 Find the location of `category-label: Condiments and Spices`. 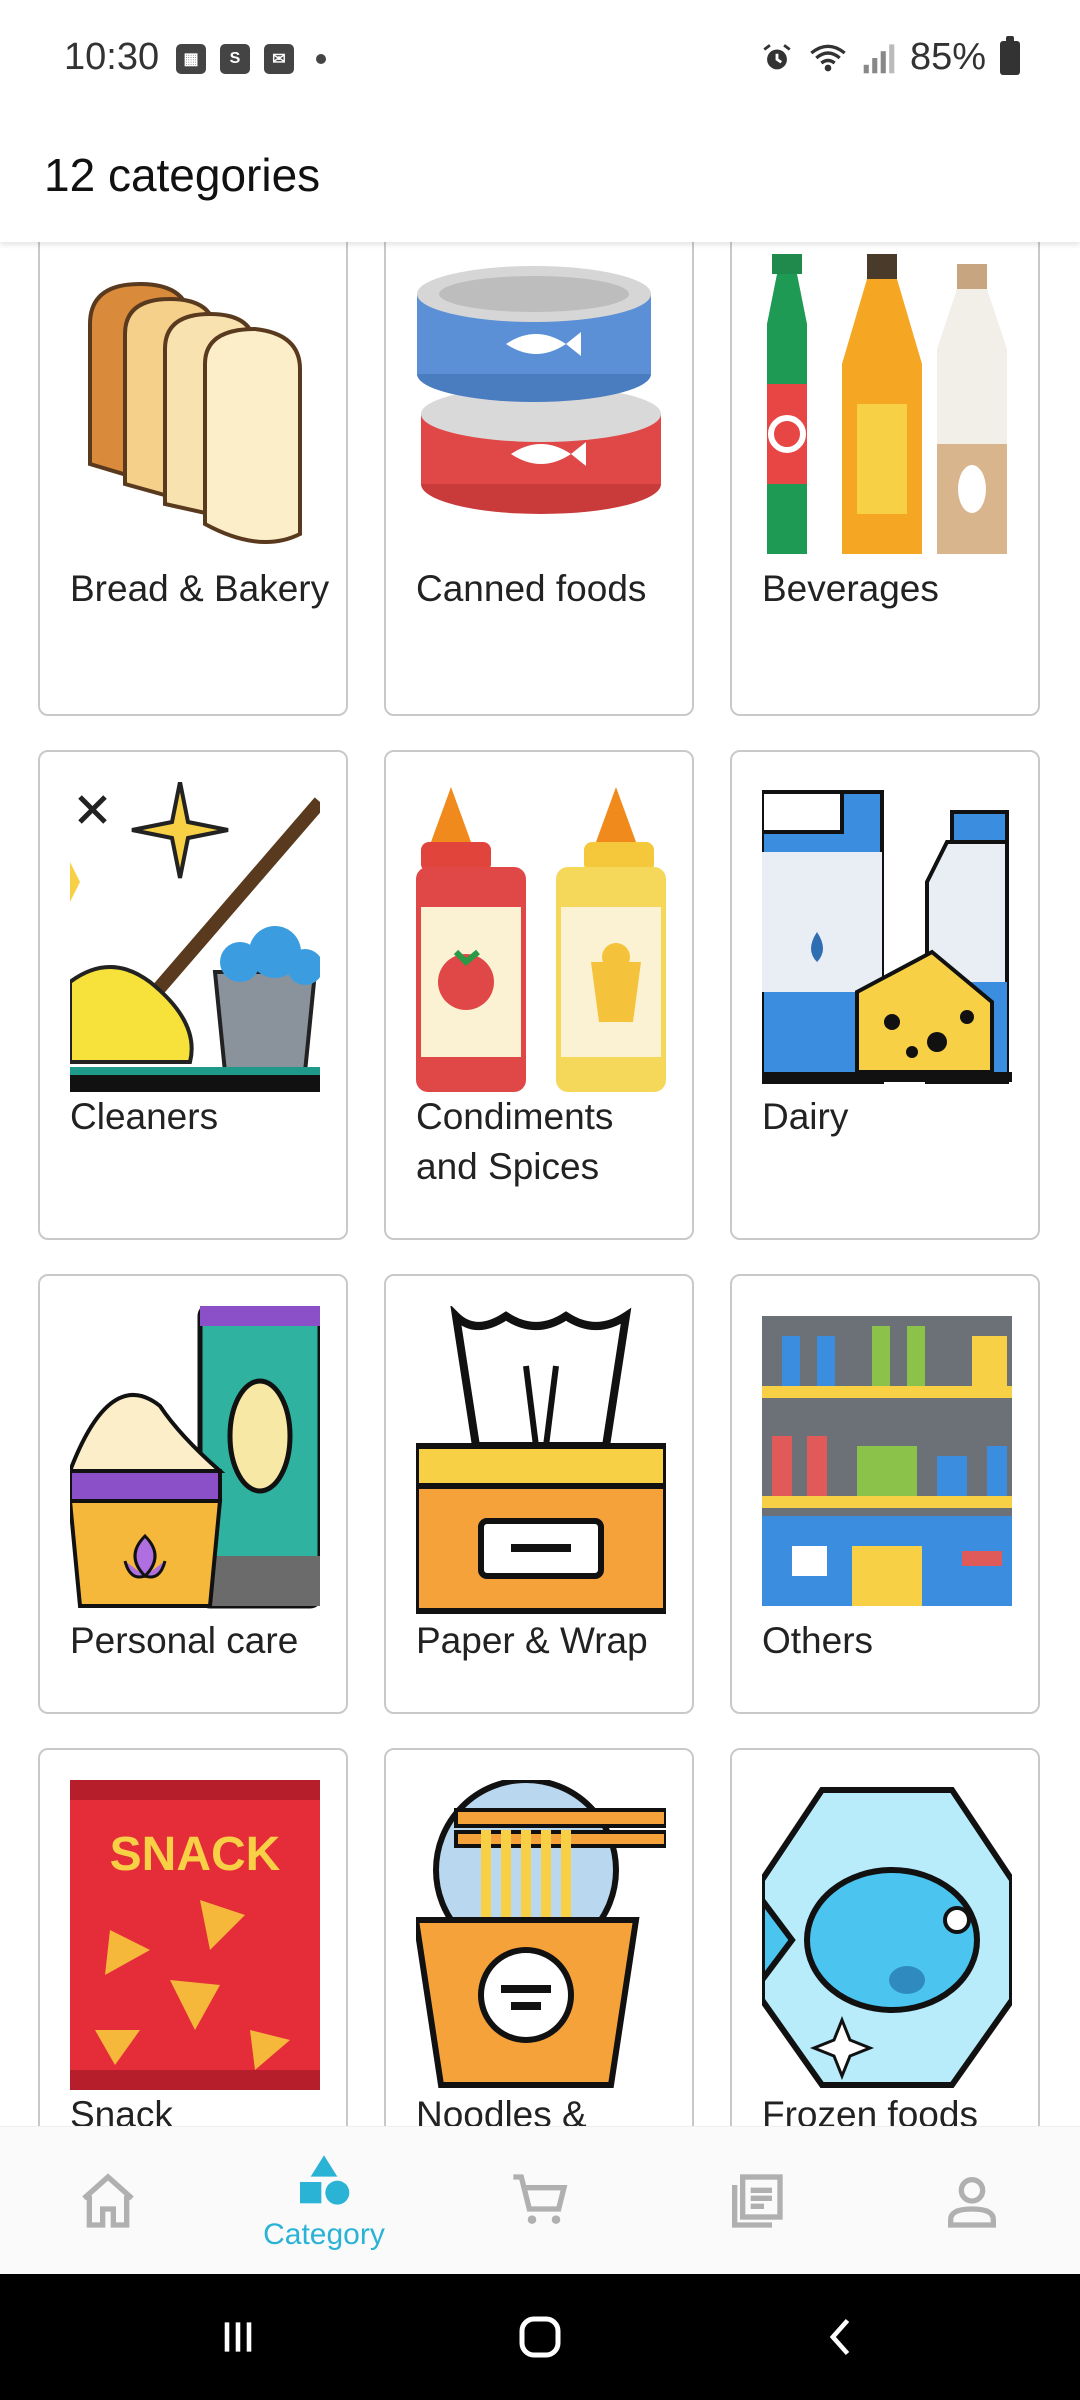

category-label: Condiments and Spices is located at coordinates (515, 1141).